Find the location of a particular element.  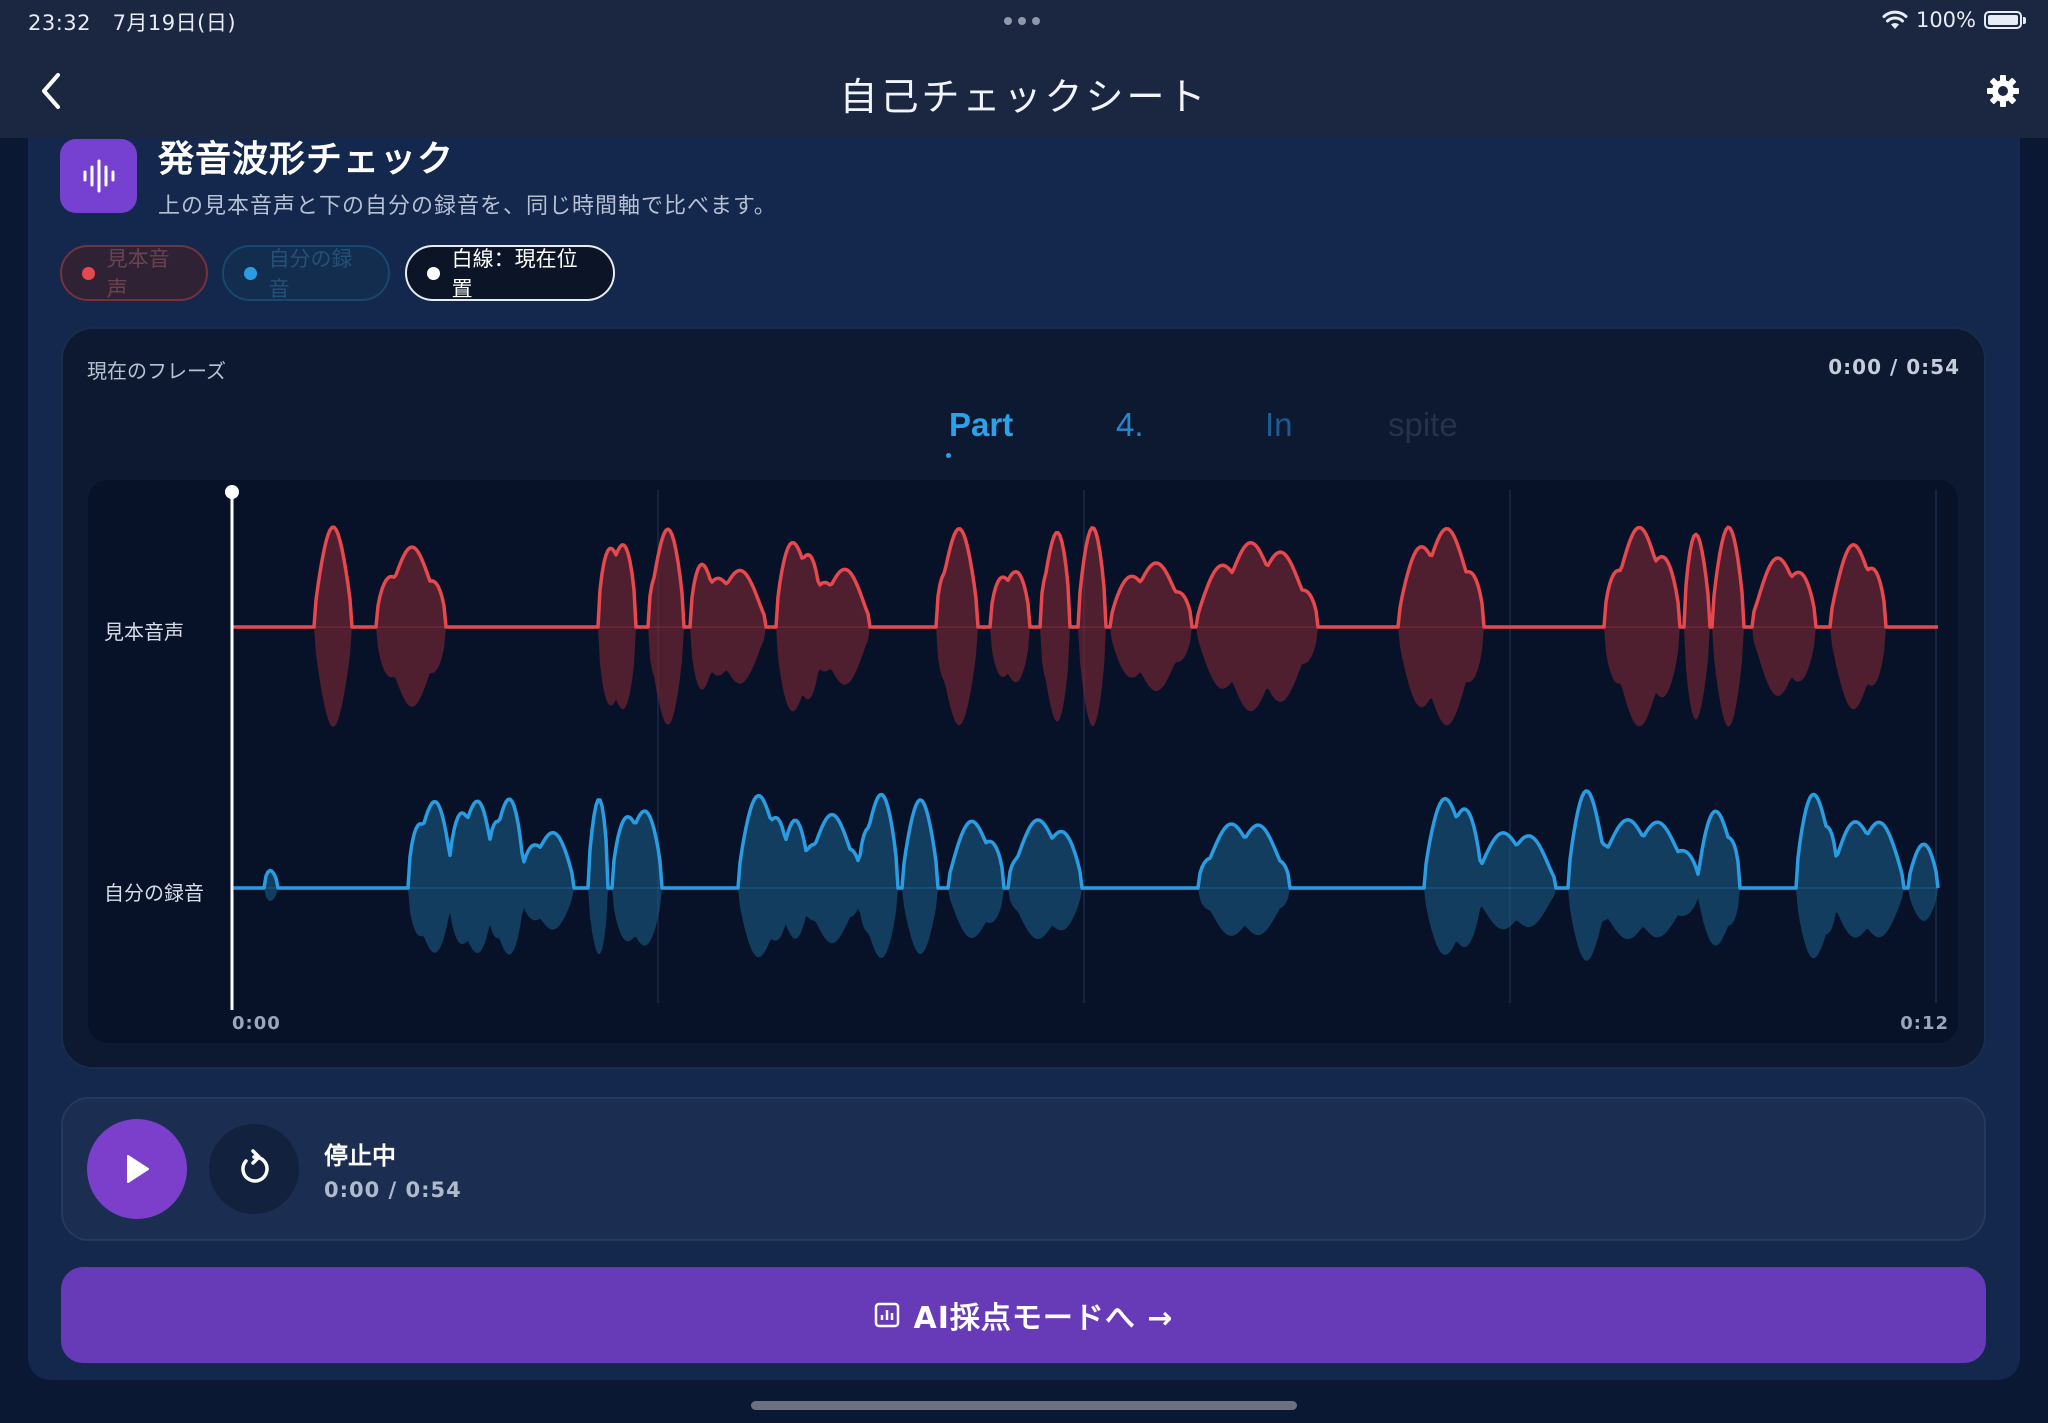

chart-icon is located at coordinates (886, 1315).